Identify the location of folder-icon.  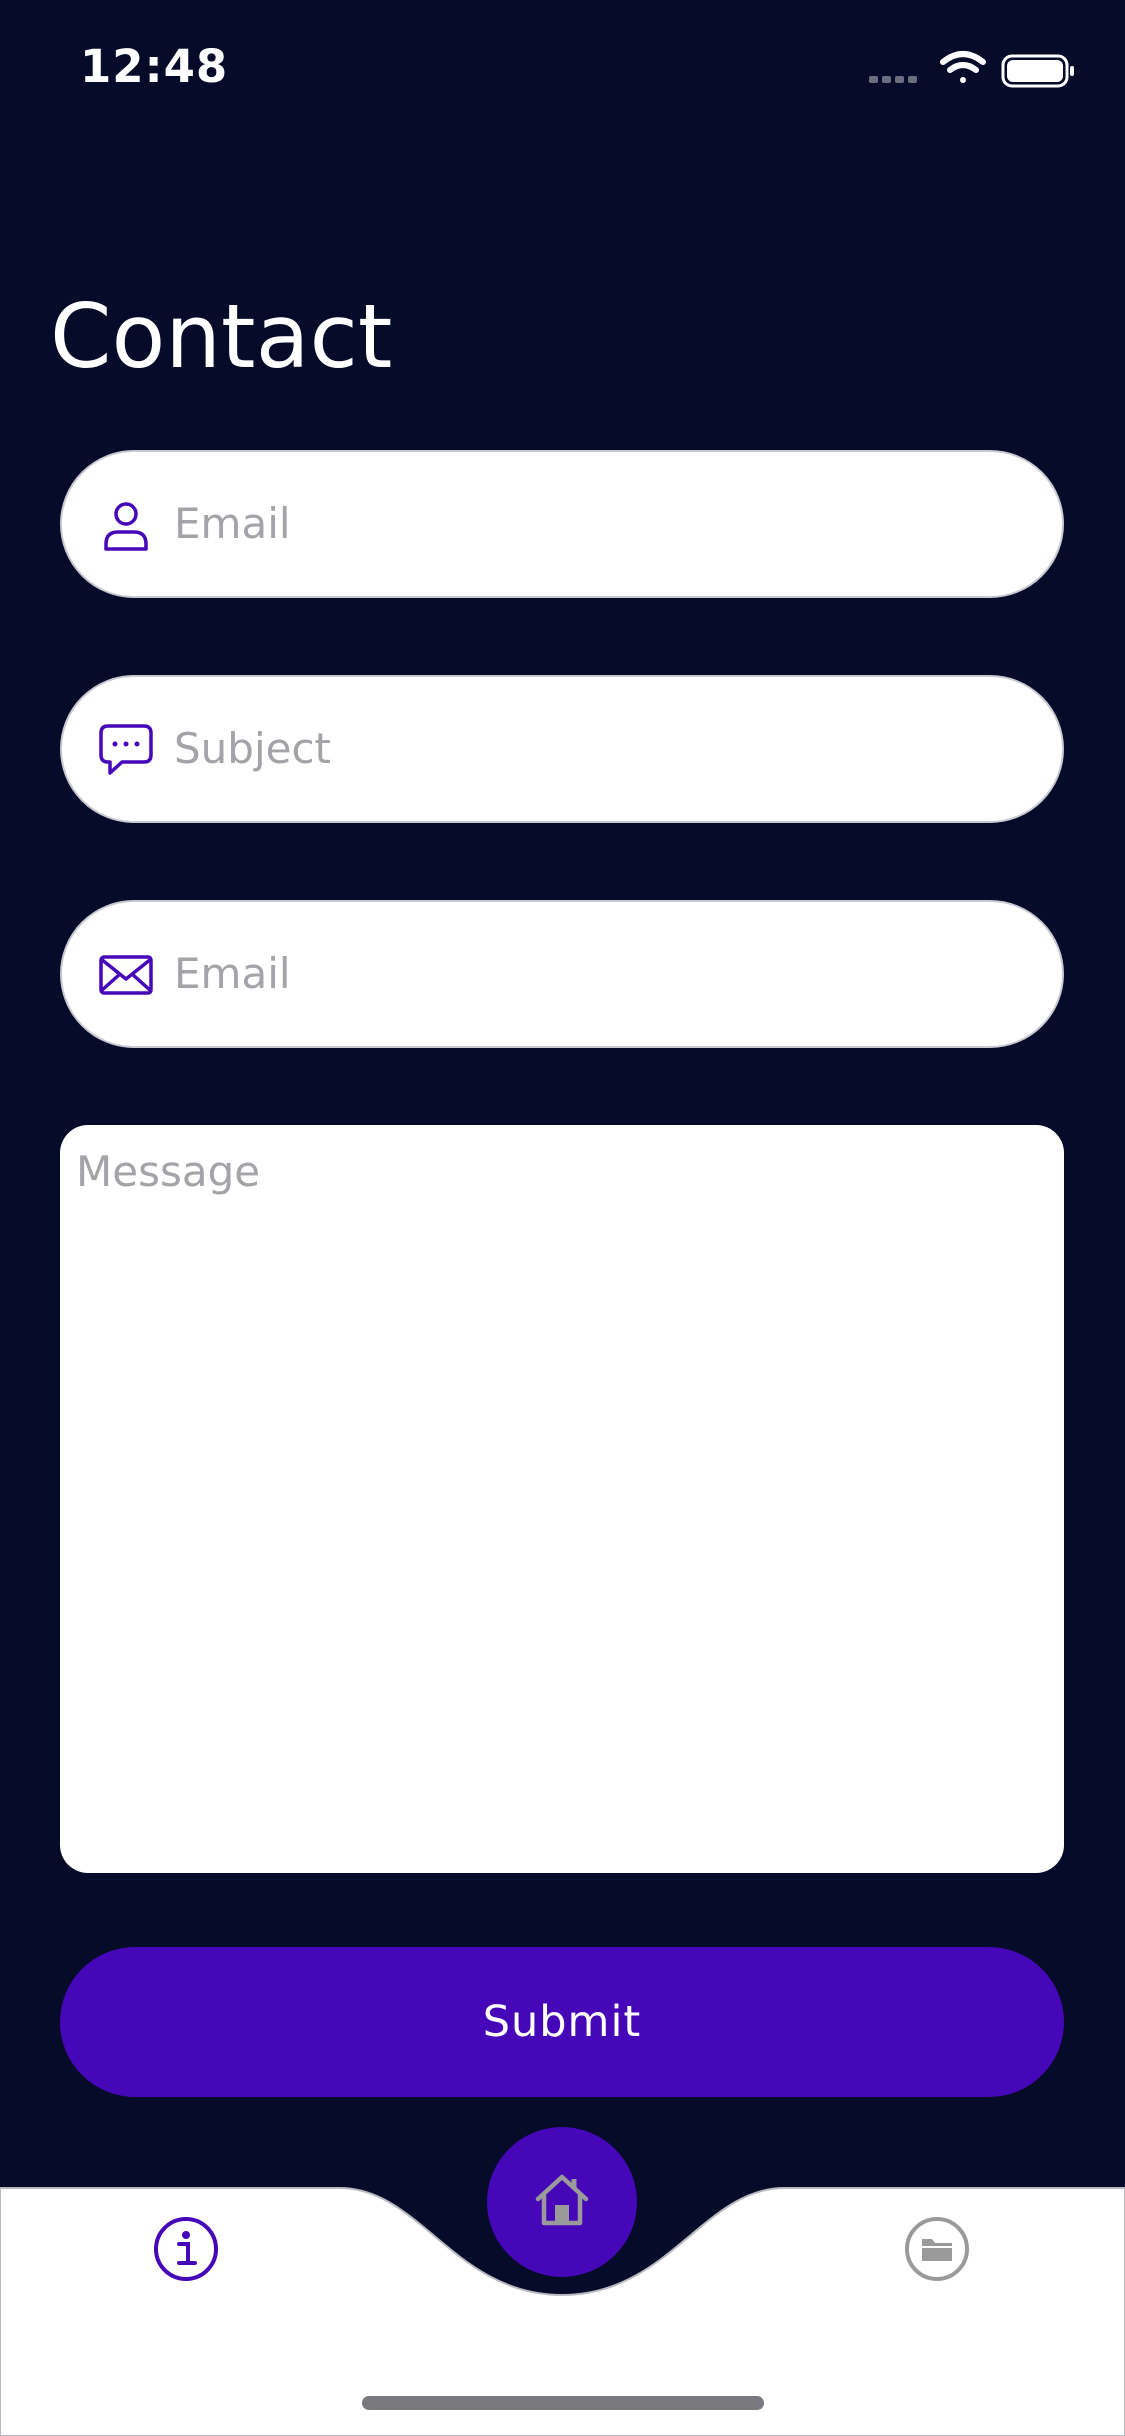
(937, 2249).